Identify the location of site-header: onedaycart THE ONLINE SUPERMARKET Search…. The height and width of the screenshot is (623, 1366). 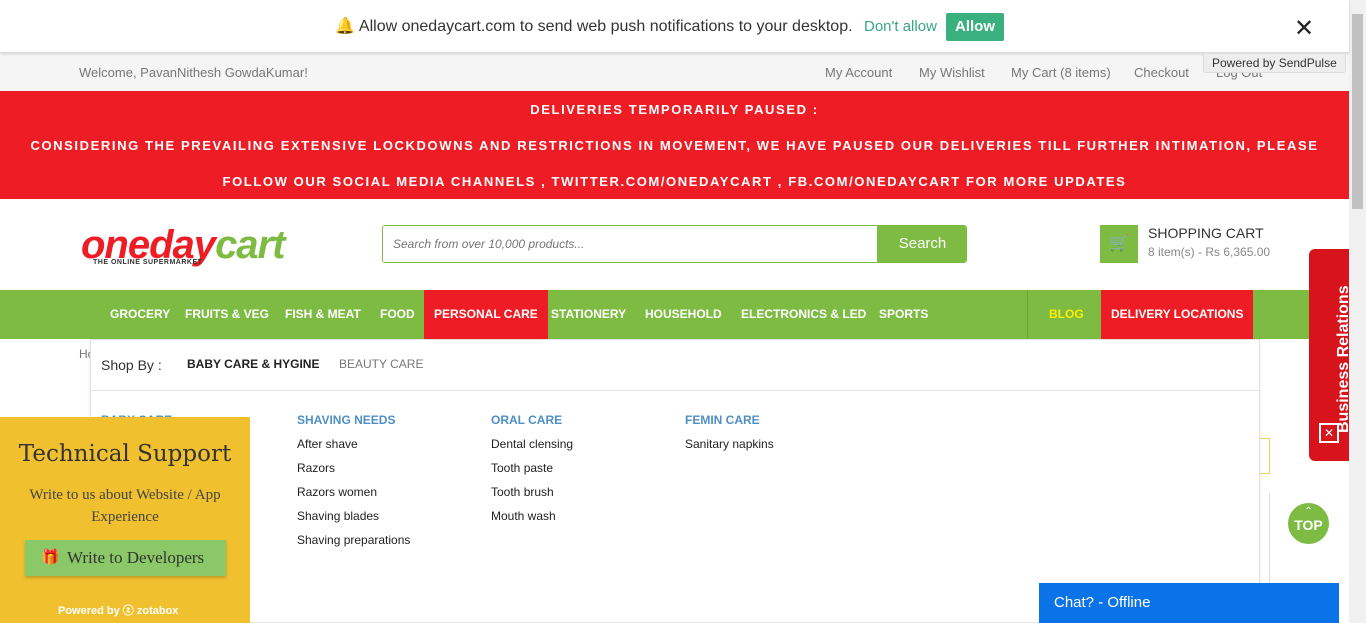
(674, 244).